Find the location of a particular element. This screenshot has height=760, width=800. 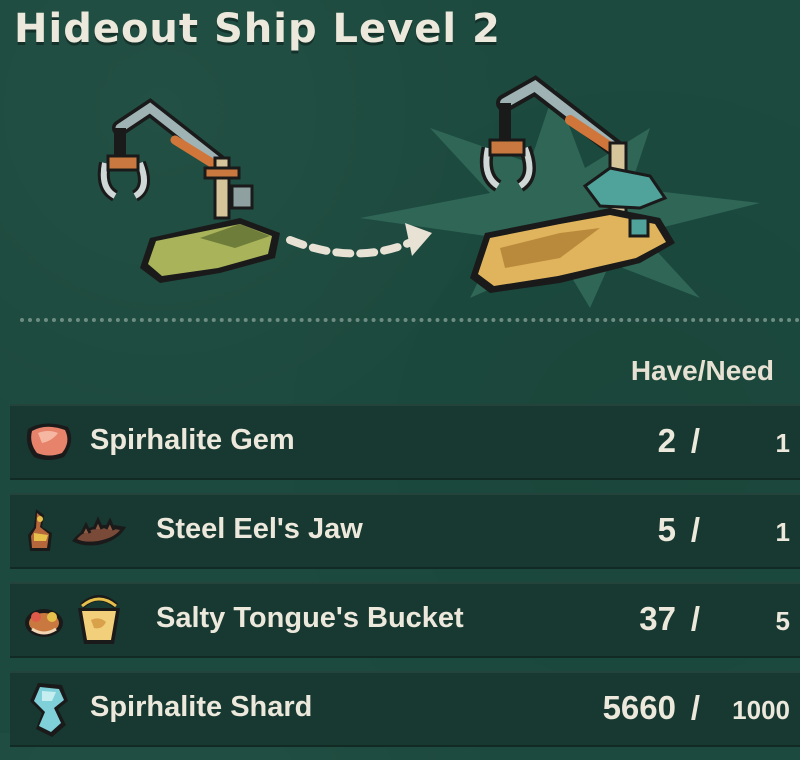

spirhalite-gem-icon is located at coordinates (49, 441).